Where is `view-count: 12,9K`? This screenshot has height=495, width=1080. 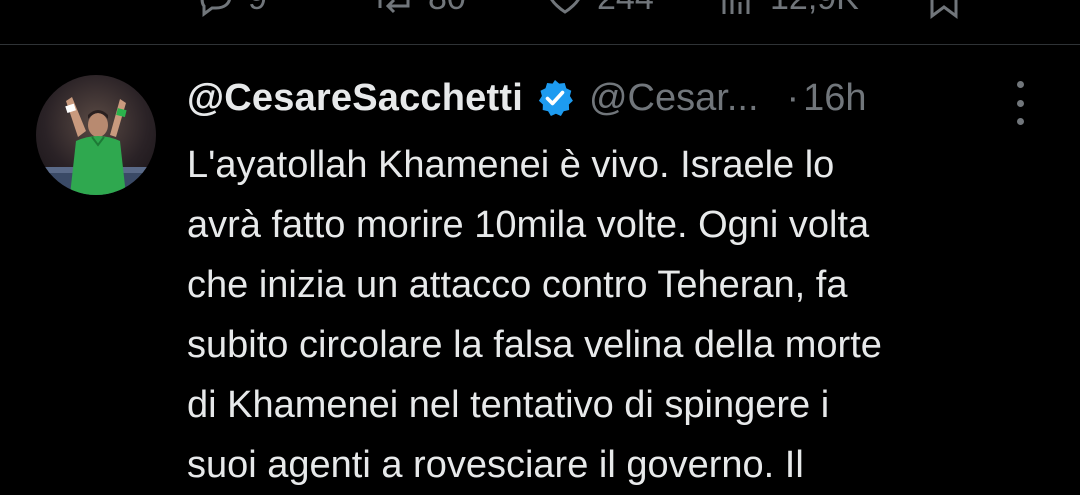 view-count: 12,9K is located at coordinates (814, 9).